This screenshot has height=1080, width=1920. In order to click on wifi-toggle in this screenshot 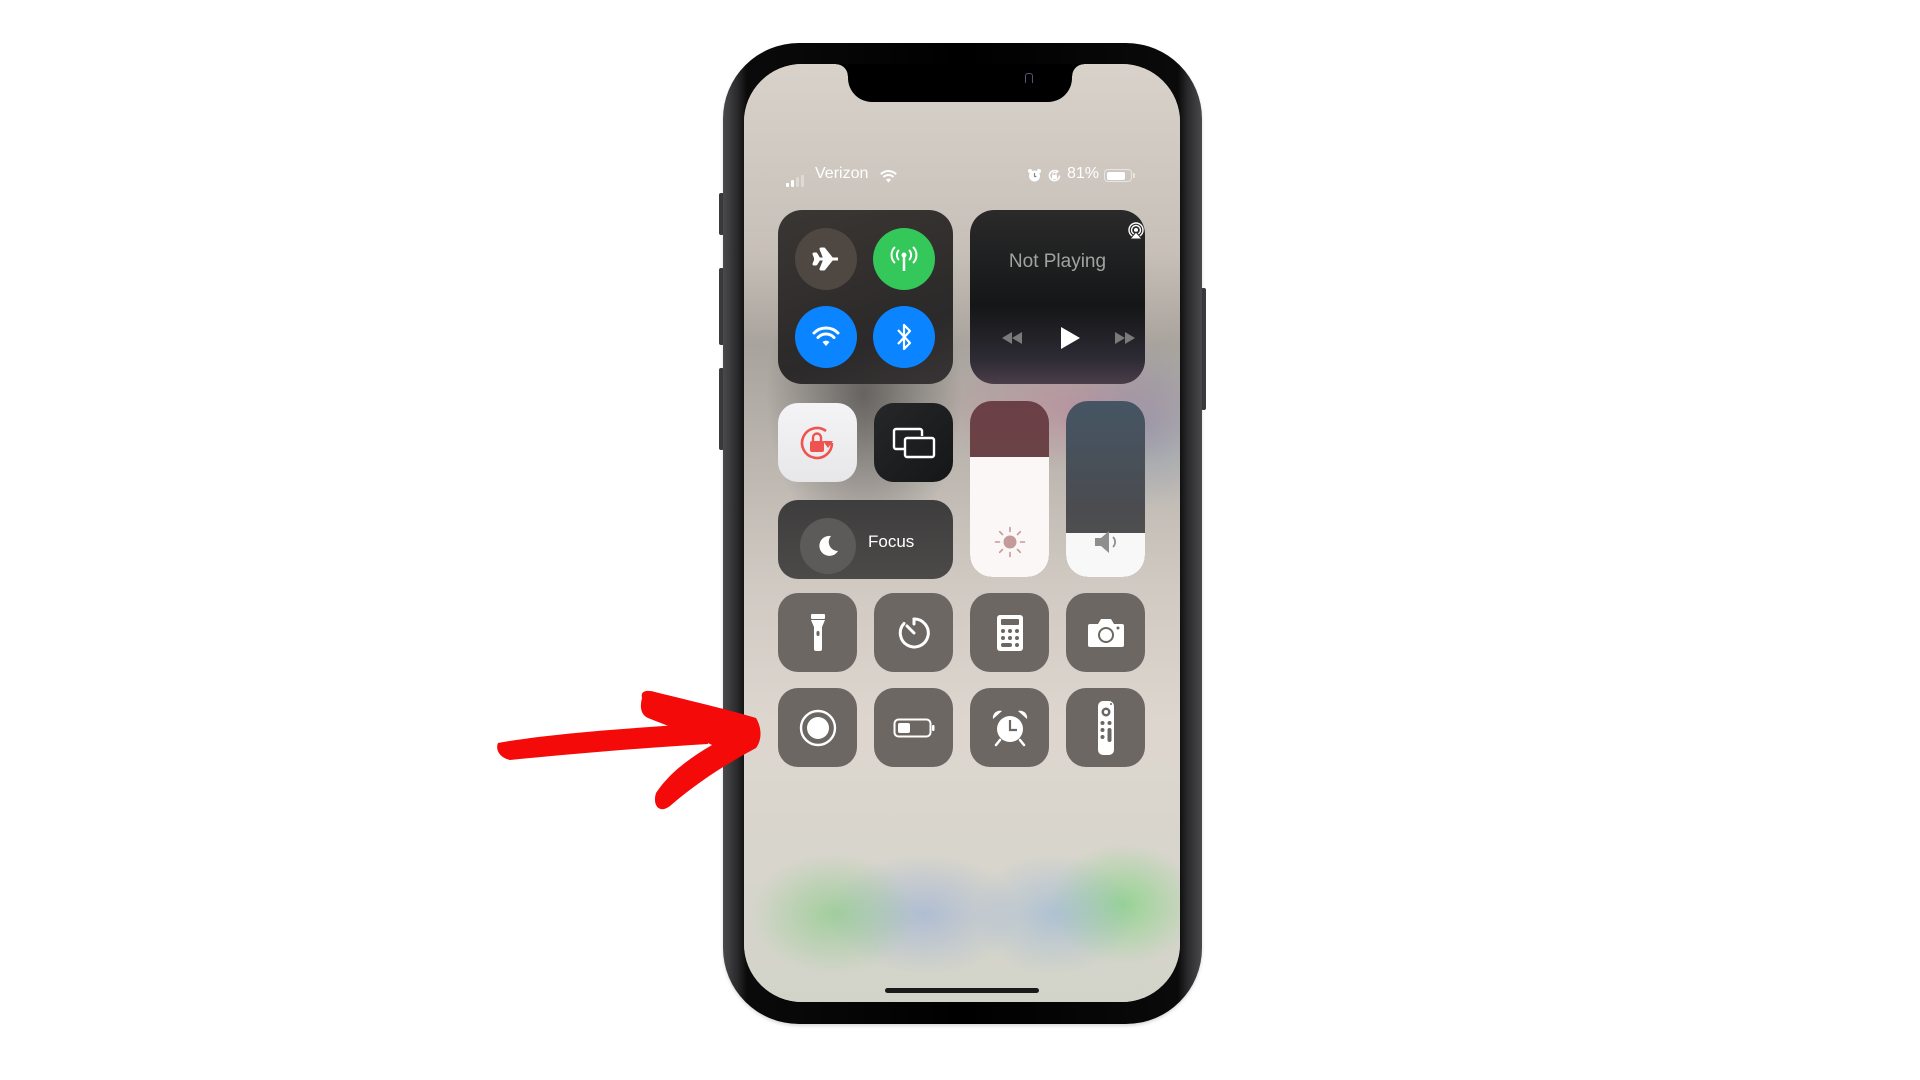, I will do `click(826, 337)`.